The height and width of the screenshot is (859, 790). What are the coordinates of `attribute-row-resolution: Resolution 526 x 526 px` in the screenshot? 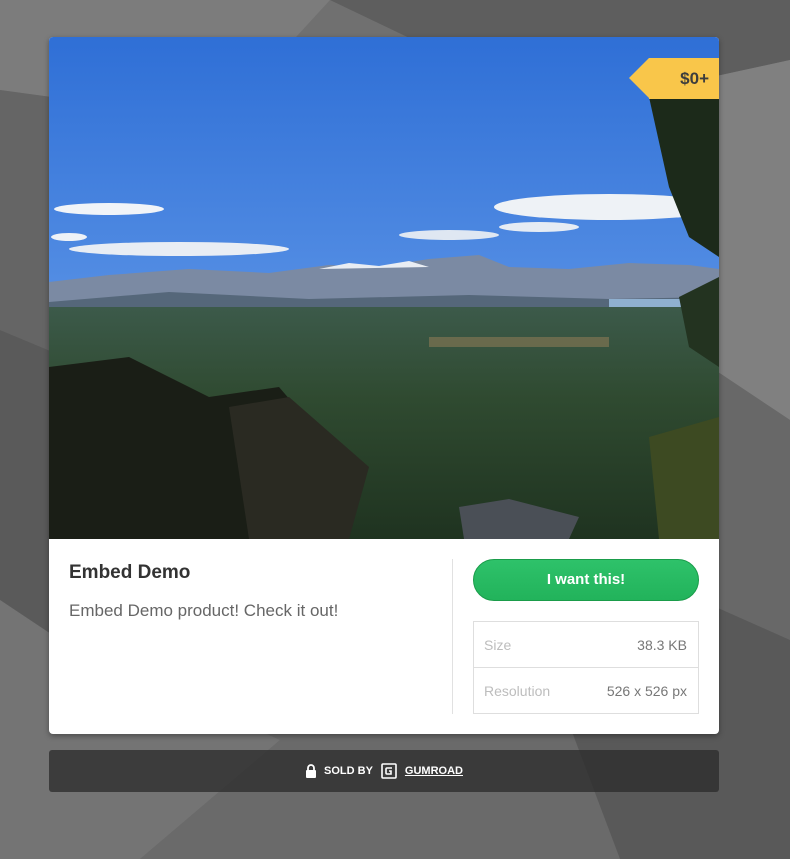 It's located at (586, 690).